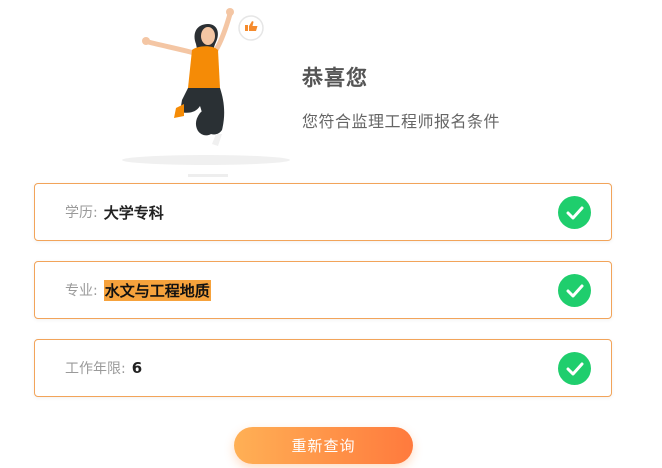 The width and height of the screenshot is (662, 468). Describe the element at coordinates (157, 290) in the screenshot. I see `major-value: 水文与工程地质` at that location.